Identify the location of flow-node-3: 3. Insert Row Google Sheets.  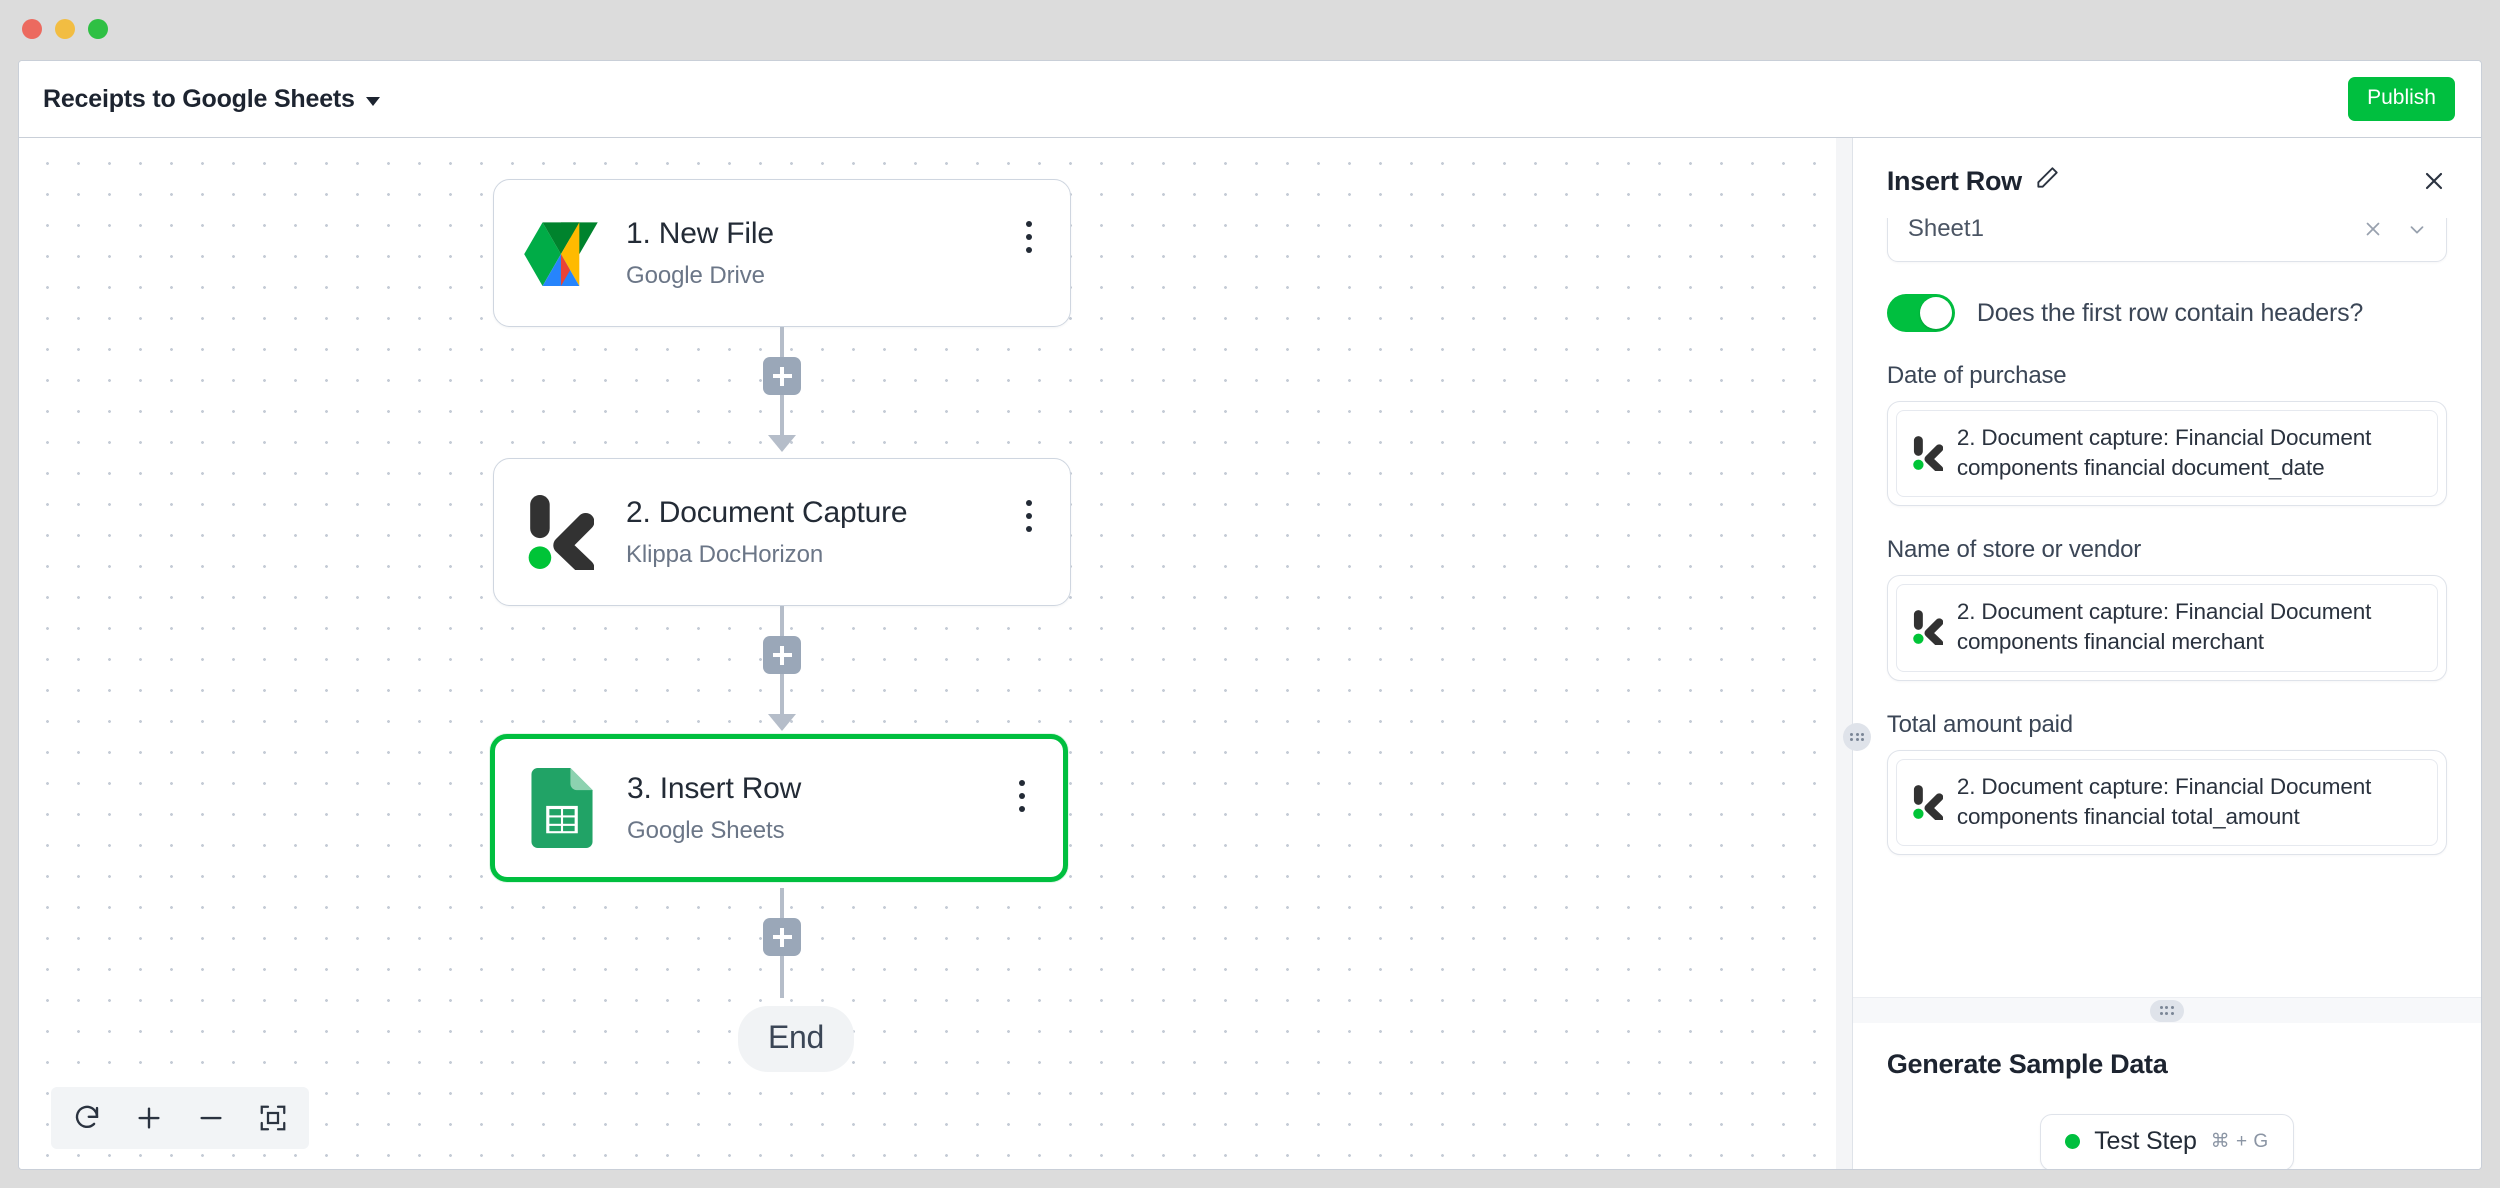
(779, 808).